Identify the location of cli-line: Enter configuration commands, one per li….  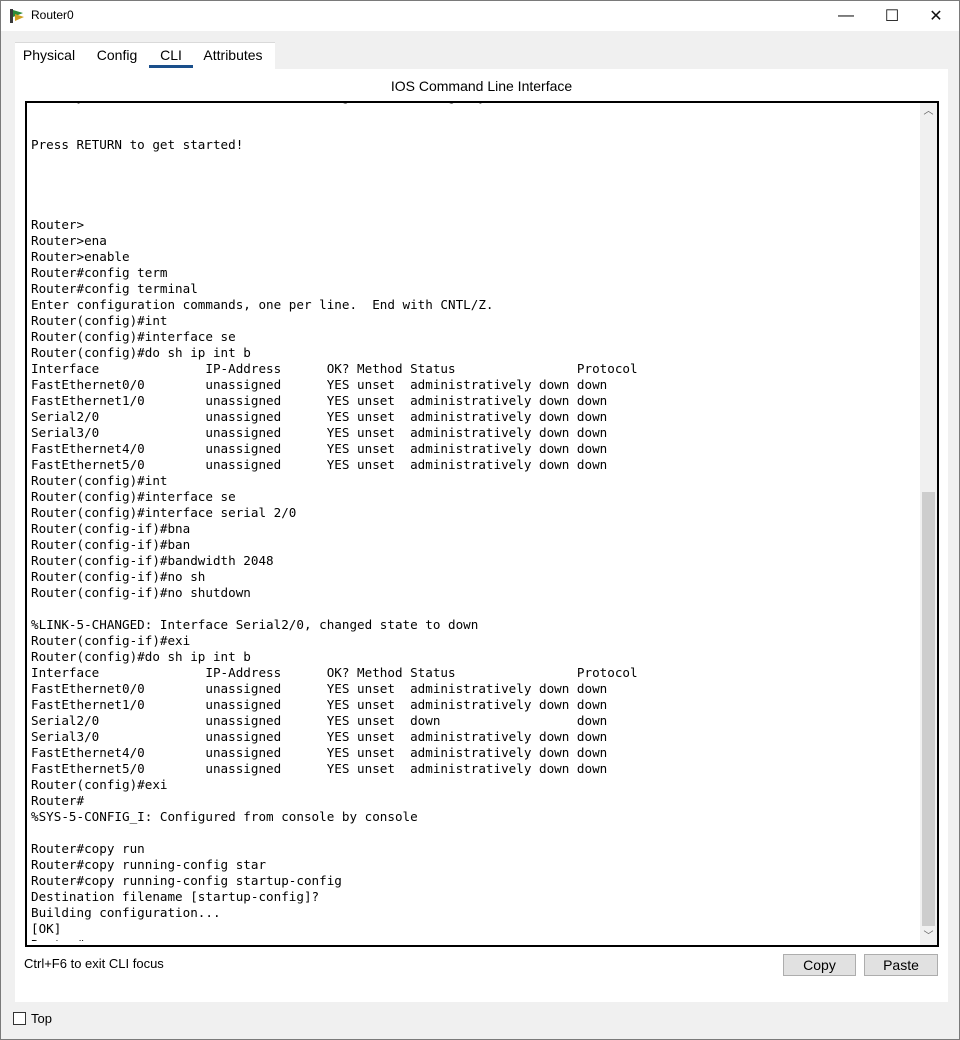
(262, 304).